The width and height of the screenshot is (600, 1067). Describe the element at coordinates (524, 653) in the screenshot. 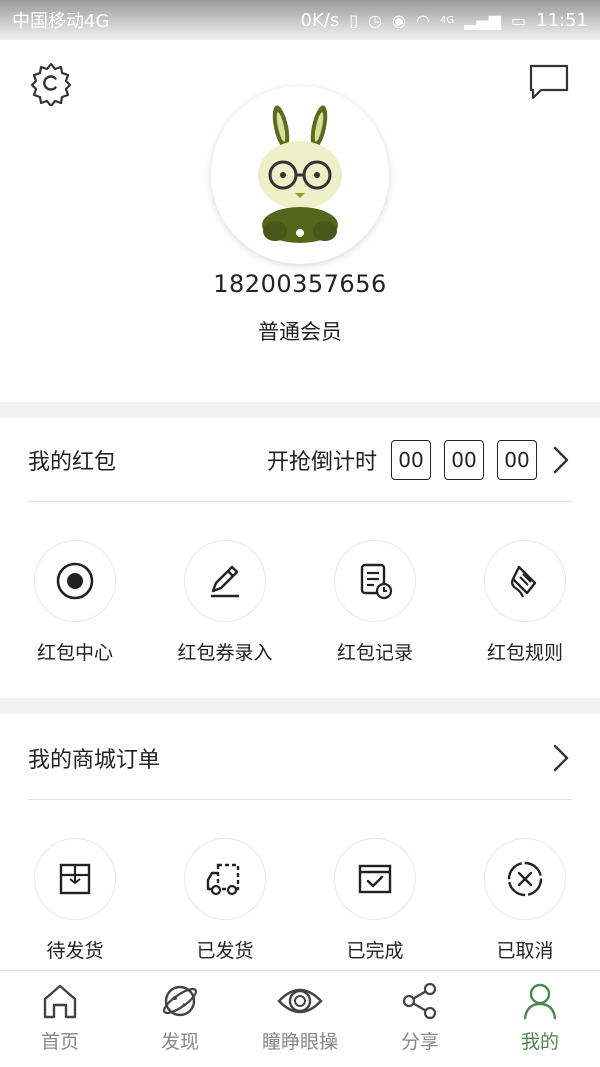

I see `red-packet-rules-label: 红包规则` at that location.